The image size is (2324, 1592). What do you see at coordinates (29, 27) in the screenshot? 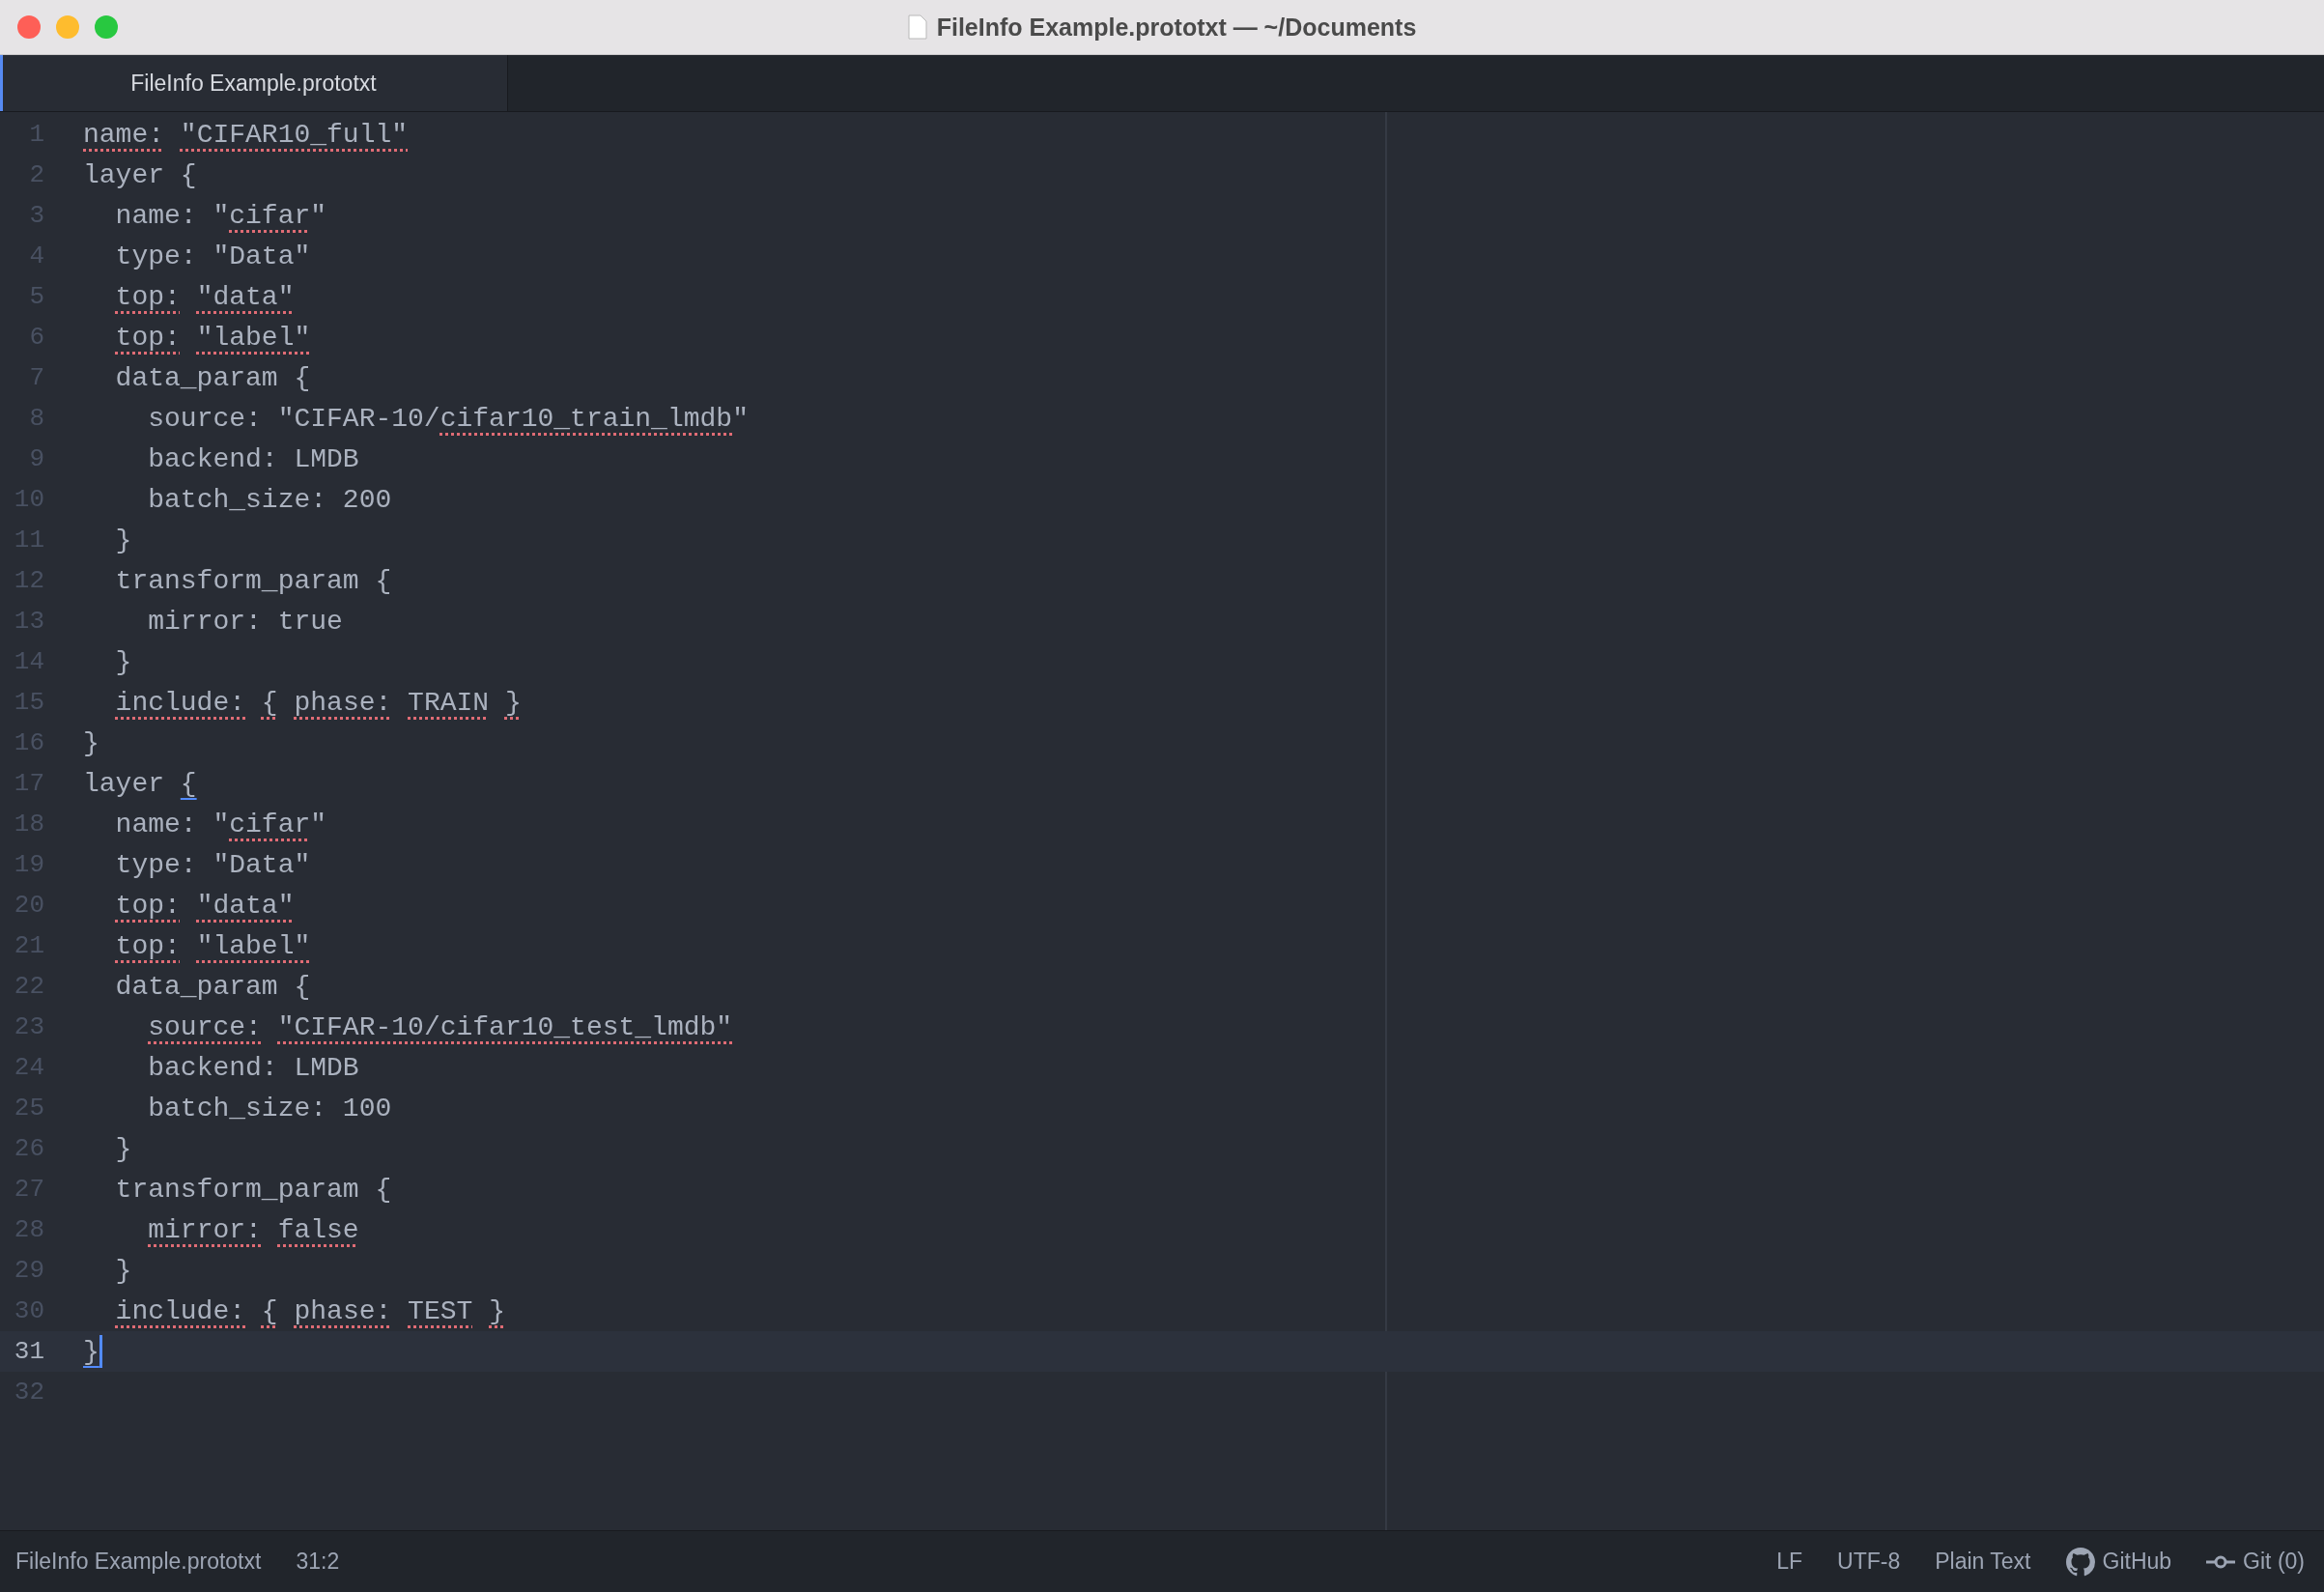
I see `close-button` at bounding box center [29, 27].